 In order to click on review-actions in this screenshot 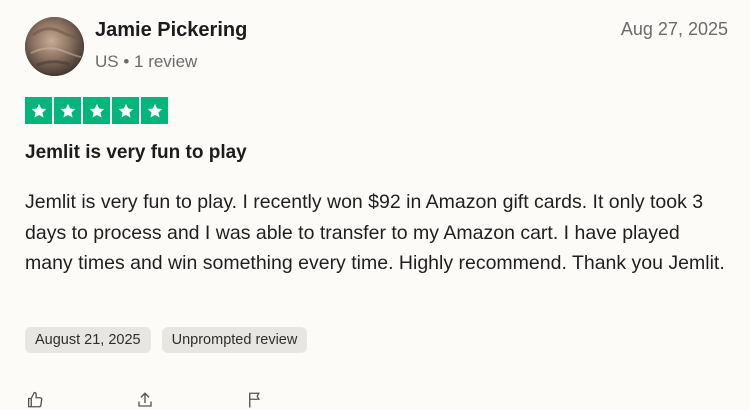, I will do `click(145, 400)`.